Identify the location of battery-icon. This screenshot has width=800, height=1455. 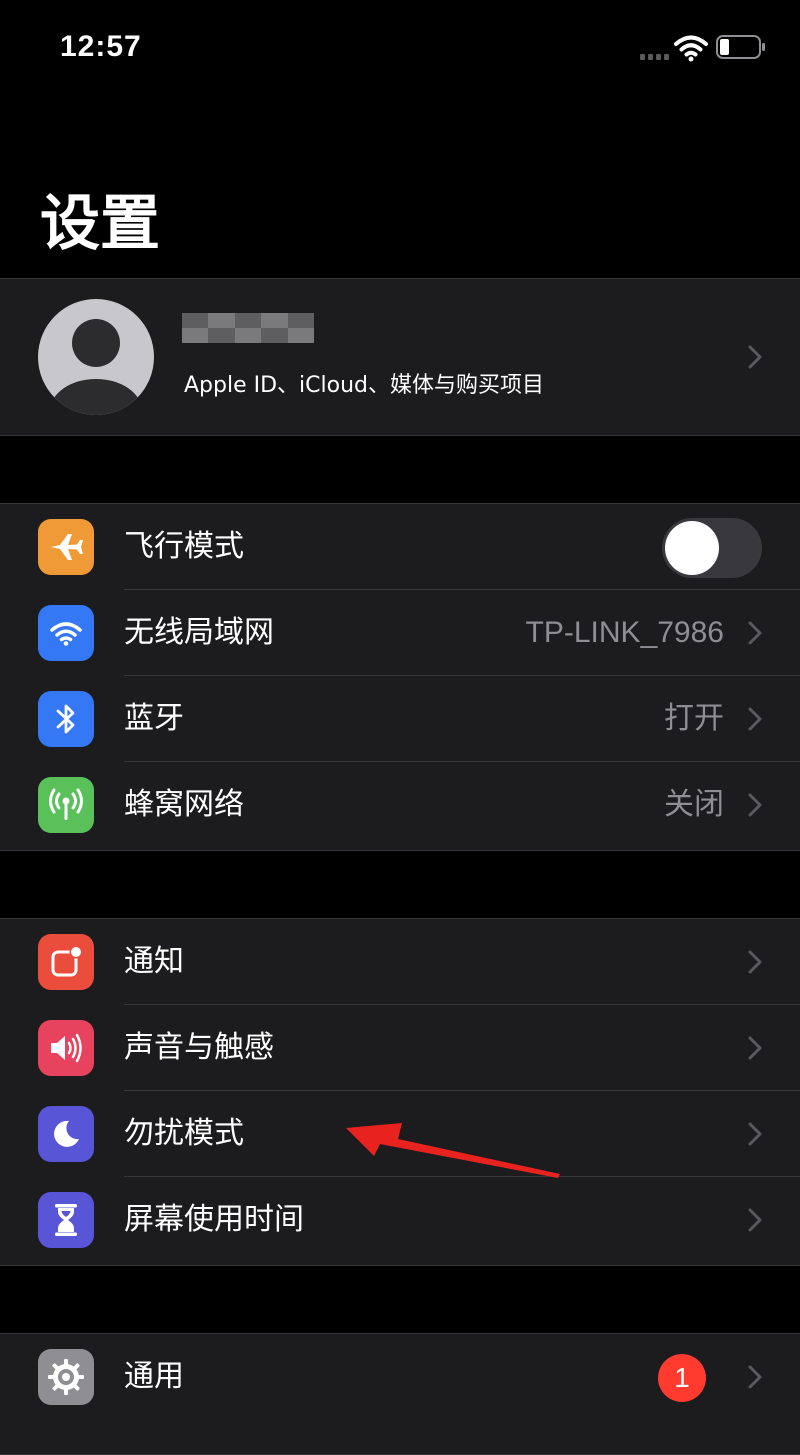
(740, 47).